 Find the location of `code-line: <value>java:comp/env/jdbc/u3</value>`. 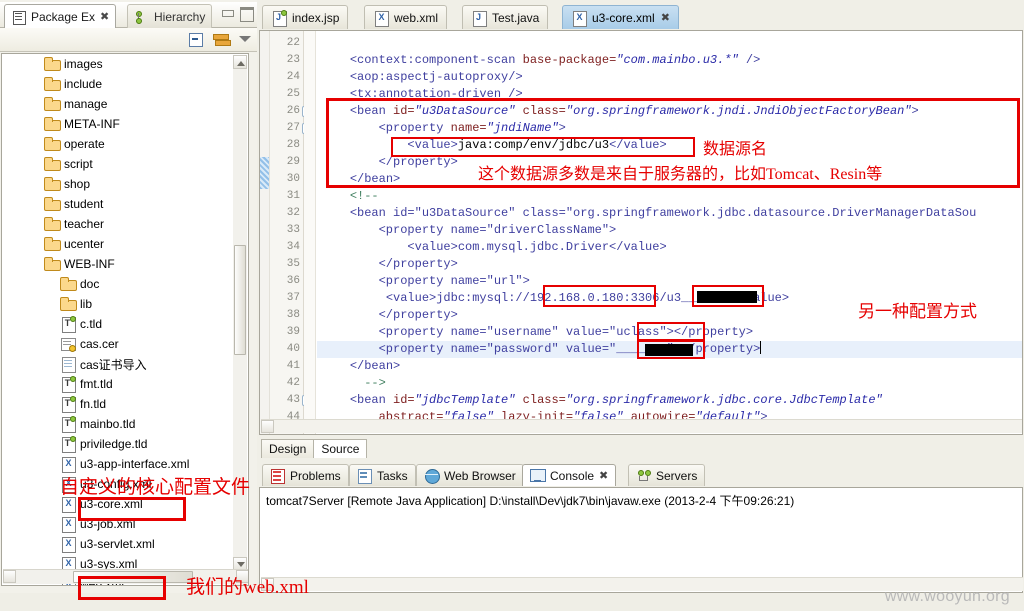

code-line: <value>java:comp/env/jdbc/u3</value> is located at coordinates (669, 145).